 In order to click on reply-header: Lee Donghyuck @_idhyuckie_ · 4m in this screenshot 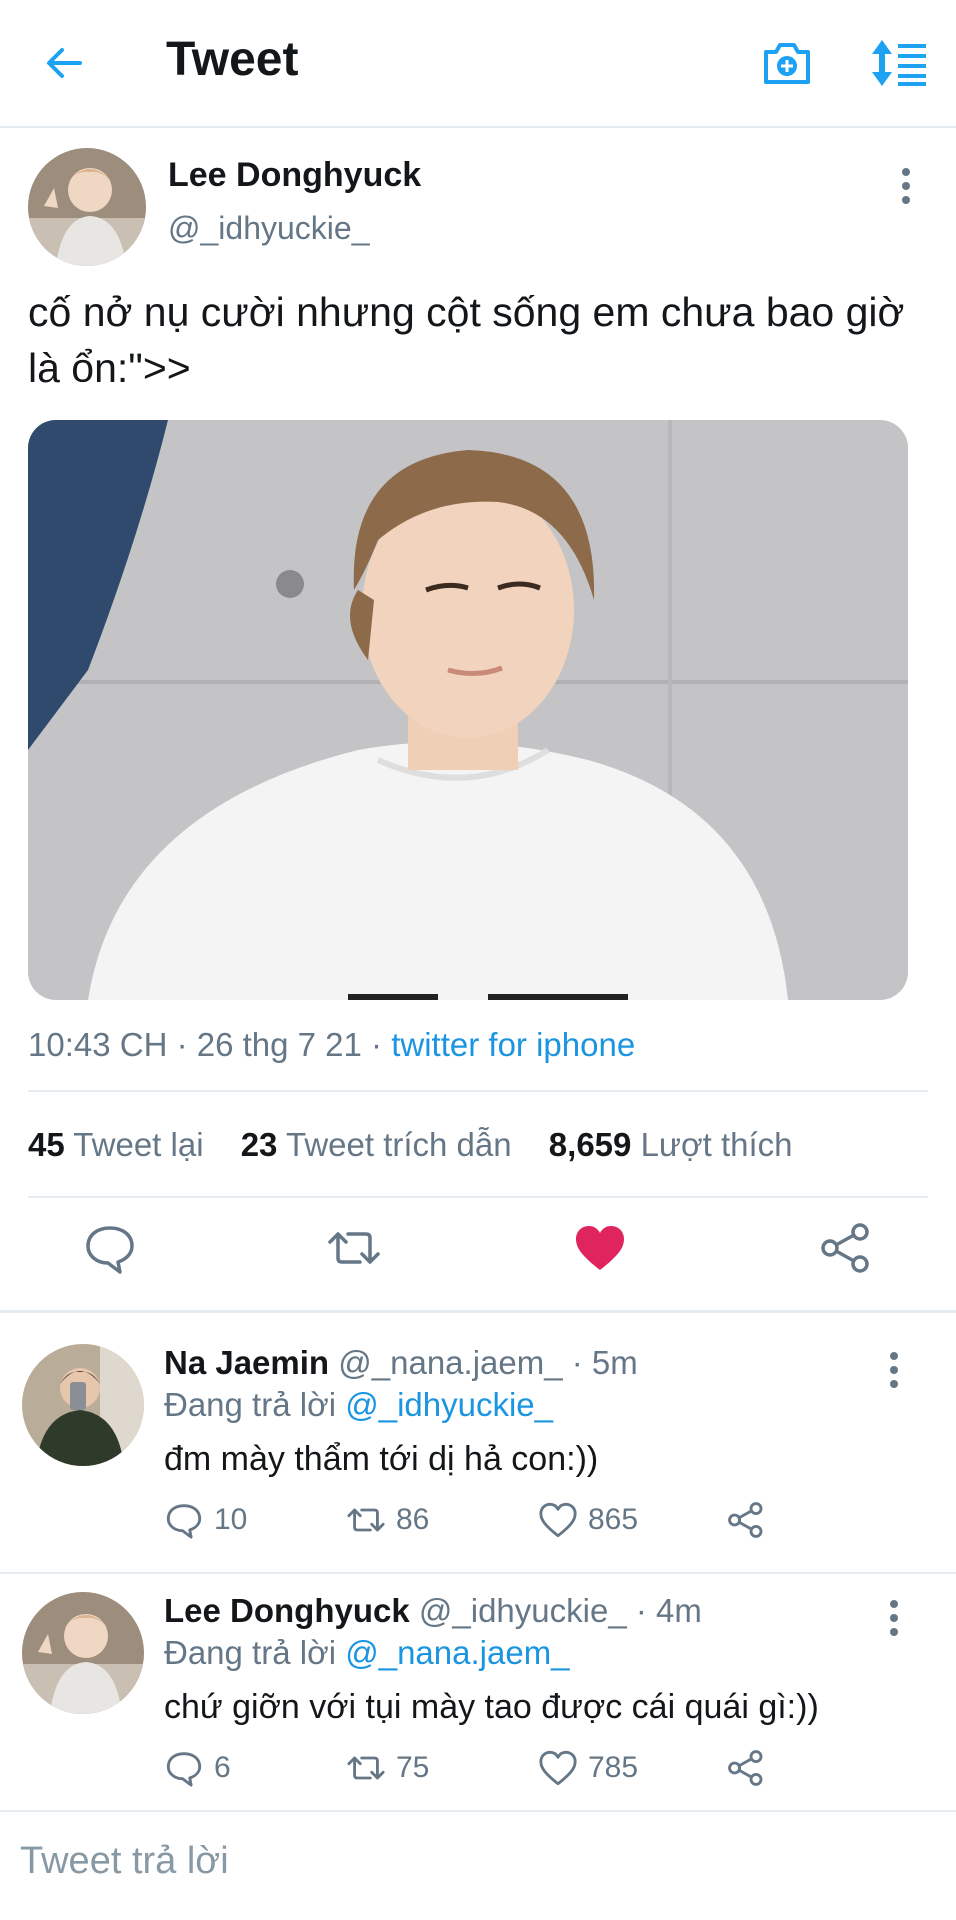, I will do `click(433, 1611)`.